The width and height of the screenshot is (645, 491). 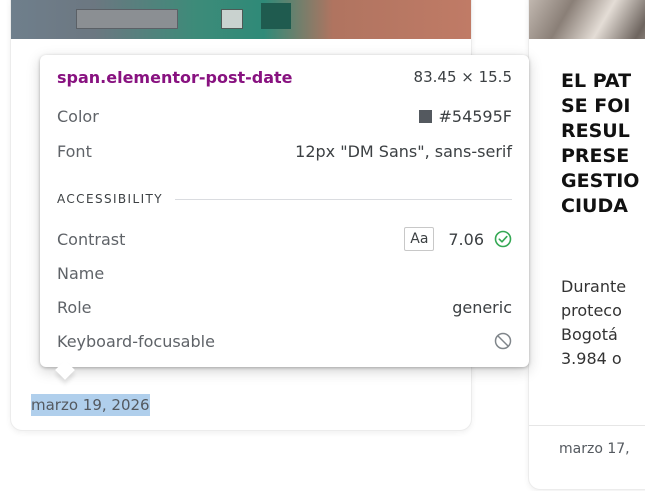 I want to click on font-row: Font 12px "DM Sans", sans-serif, so click(x=284, y=151).